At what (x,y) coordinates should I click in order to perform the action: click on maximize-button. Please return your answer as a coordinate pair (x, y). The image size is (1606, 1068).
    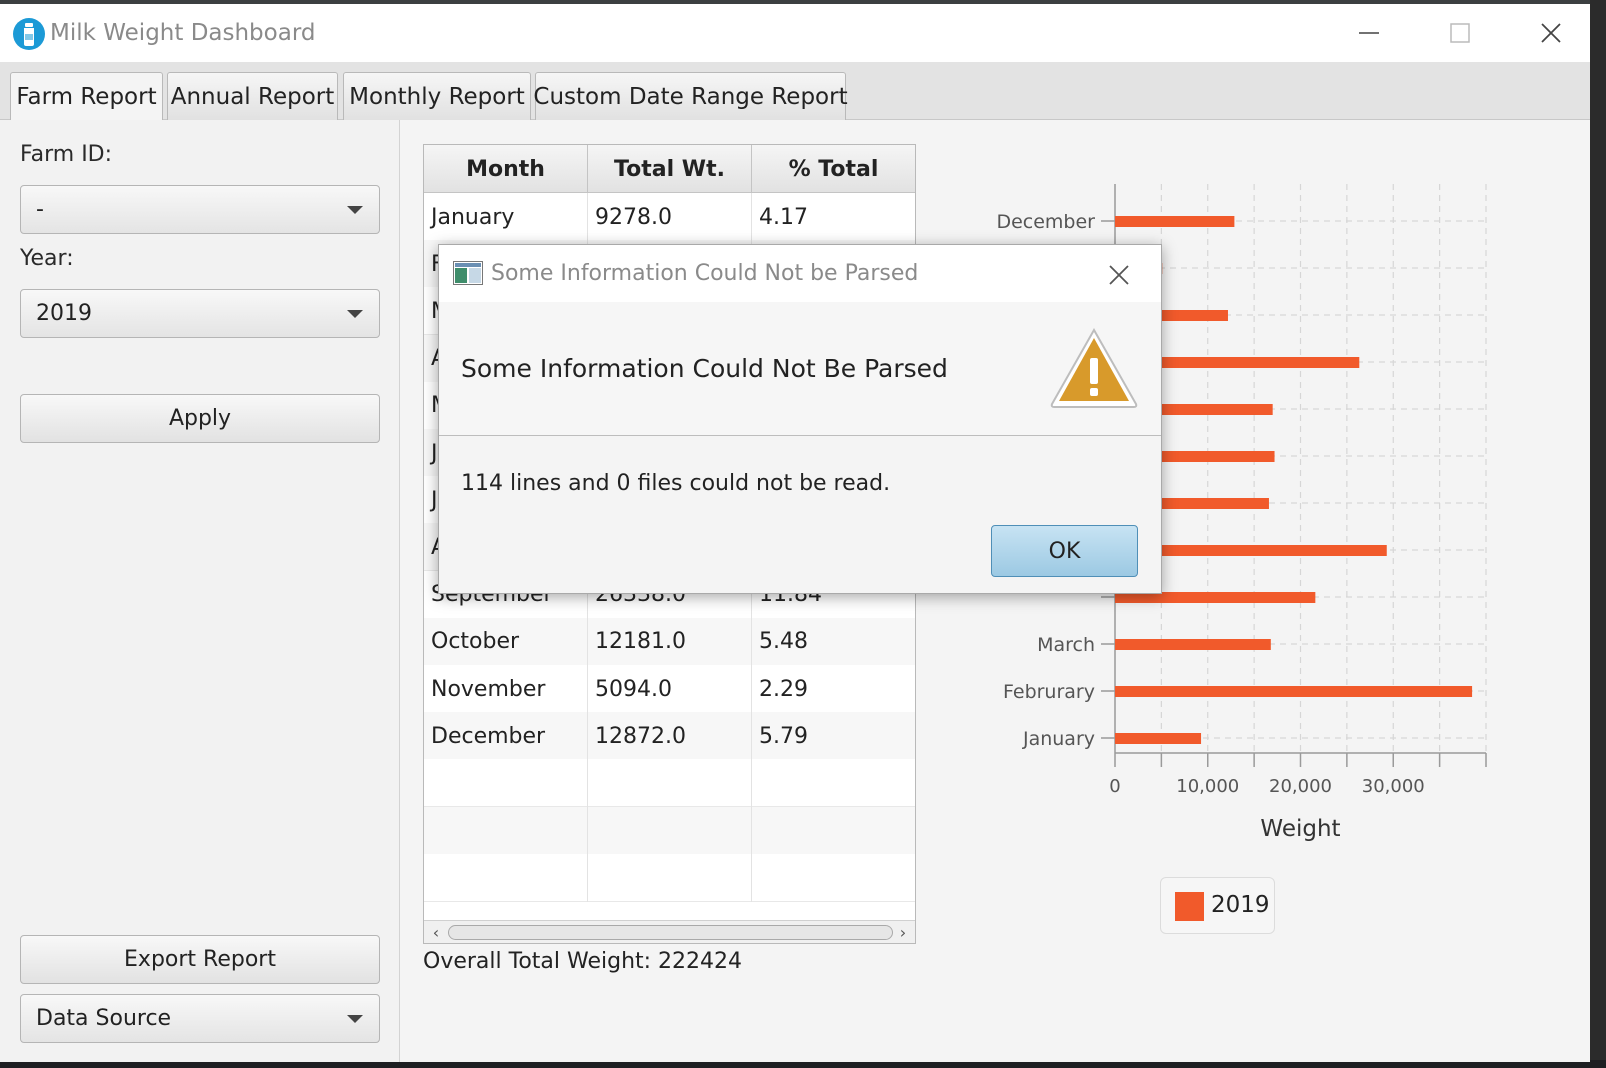
    Looking at the image, I should click on (1460, 33).